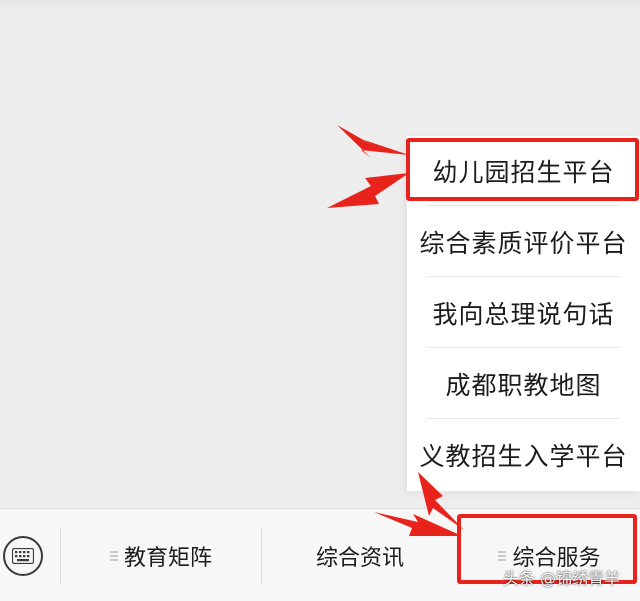 The height and width of the screenshot is (601, 640). I want to click on menu-item-news: 综合资讯, so click(360, 555).